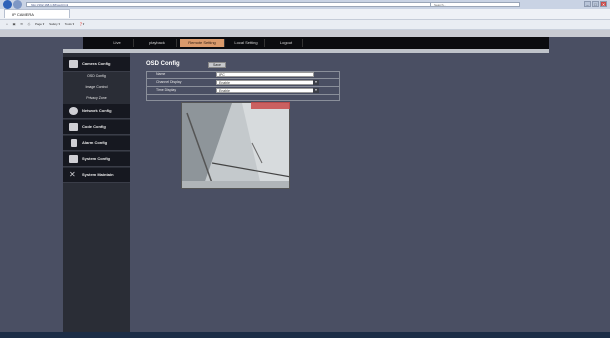 This screenshot has height=338, width=610. Describe the element at coordinates (163, 64) in the screenshot. I see `page-title: OSD Config` at that location.